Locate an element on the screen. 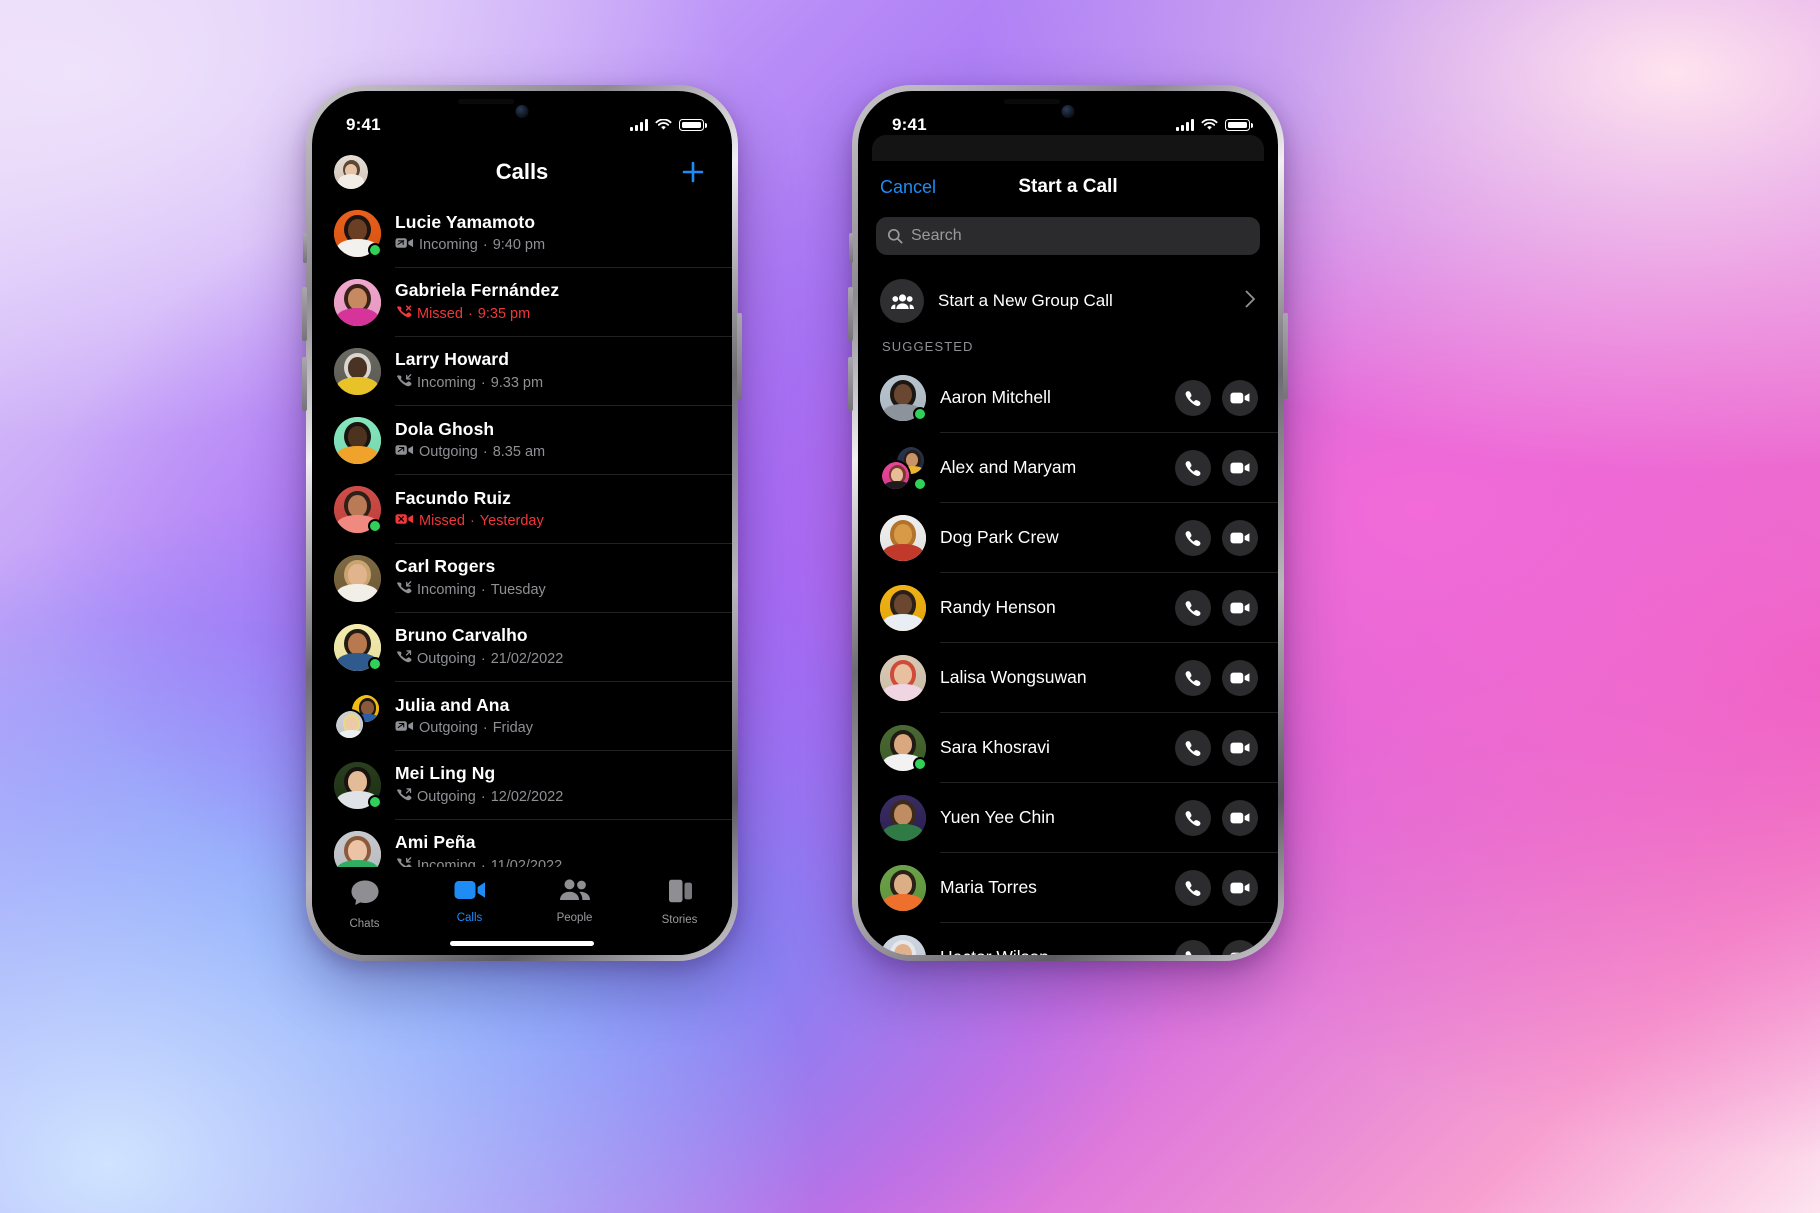 The image size is (1820, 1213). signal-bars-icon is located at coordinates (1185, 125).